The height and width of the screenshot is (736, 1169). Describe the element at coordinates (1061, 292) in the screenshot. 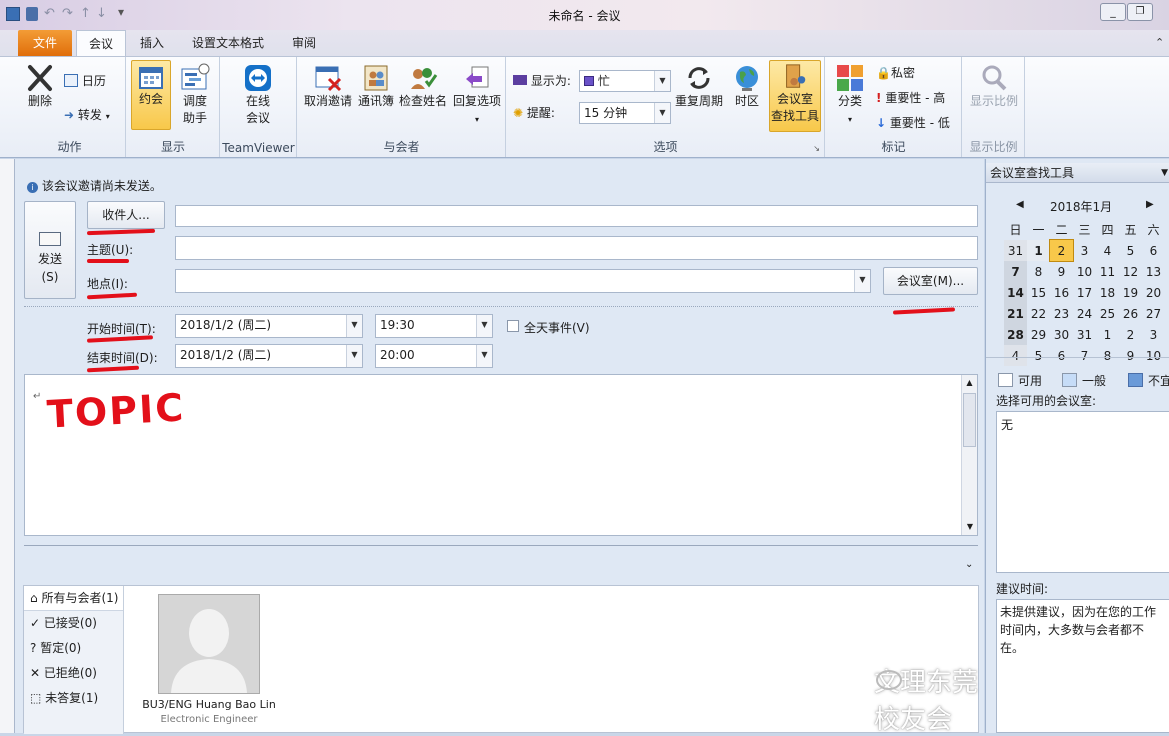

I see `calendar-day: 16` at that location.